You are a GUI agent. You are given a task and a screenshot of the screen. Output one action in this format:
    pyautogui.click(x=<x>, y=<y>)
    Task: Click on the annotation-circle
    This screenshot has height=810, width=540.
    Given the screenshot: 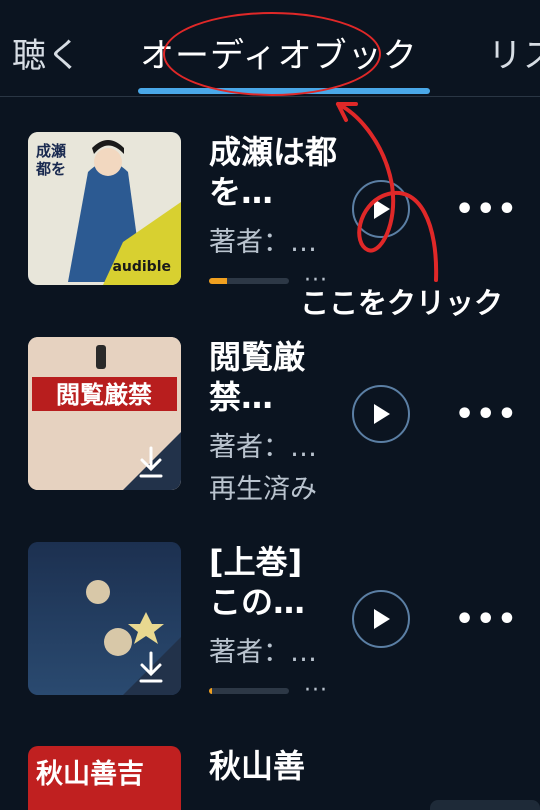 What is the action you would take?
    pyautogui.click(x=272, y=54)
    